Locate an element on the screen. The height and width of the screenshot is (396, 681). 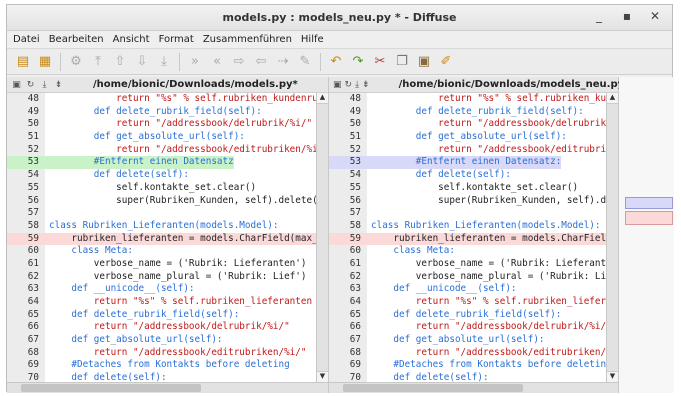
maximize-button: ▪ is located at coordinates (627, 16).